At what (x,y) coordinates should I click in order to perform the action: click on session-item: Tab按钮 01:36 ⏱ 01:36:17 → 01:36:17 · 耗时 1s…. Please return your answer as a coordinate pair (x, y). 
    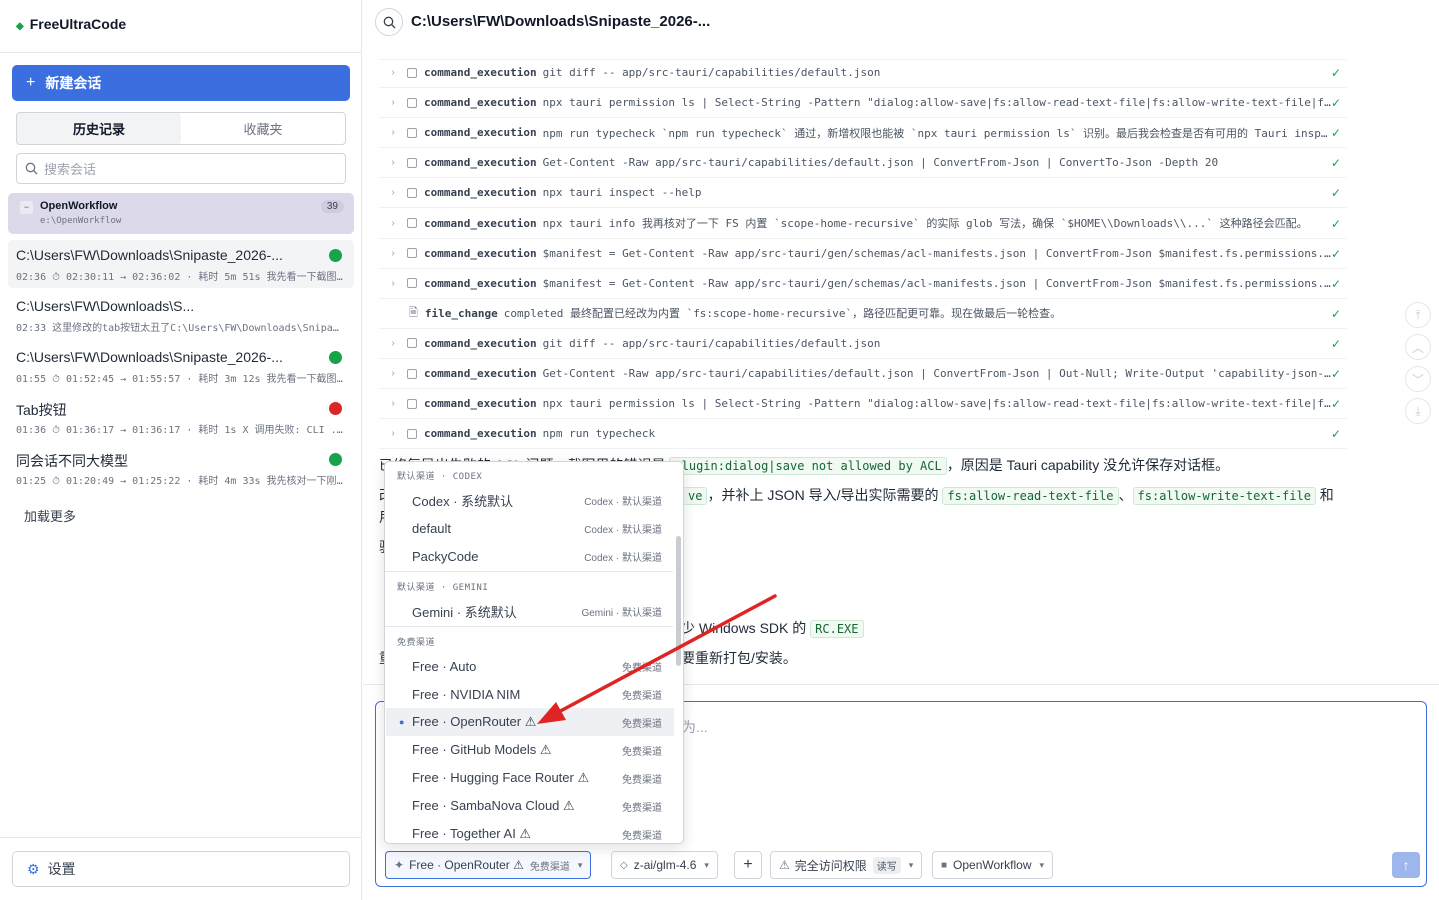
    Looking at the image, I should click on (181, 417).